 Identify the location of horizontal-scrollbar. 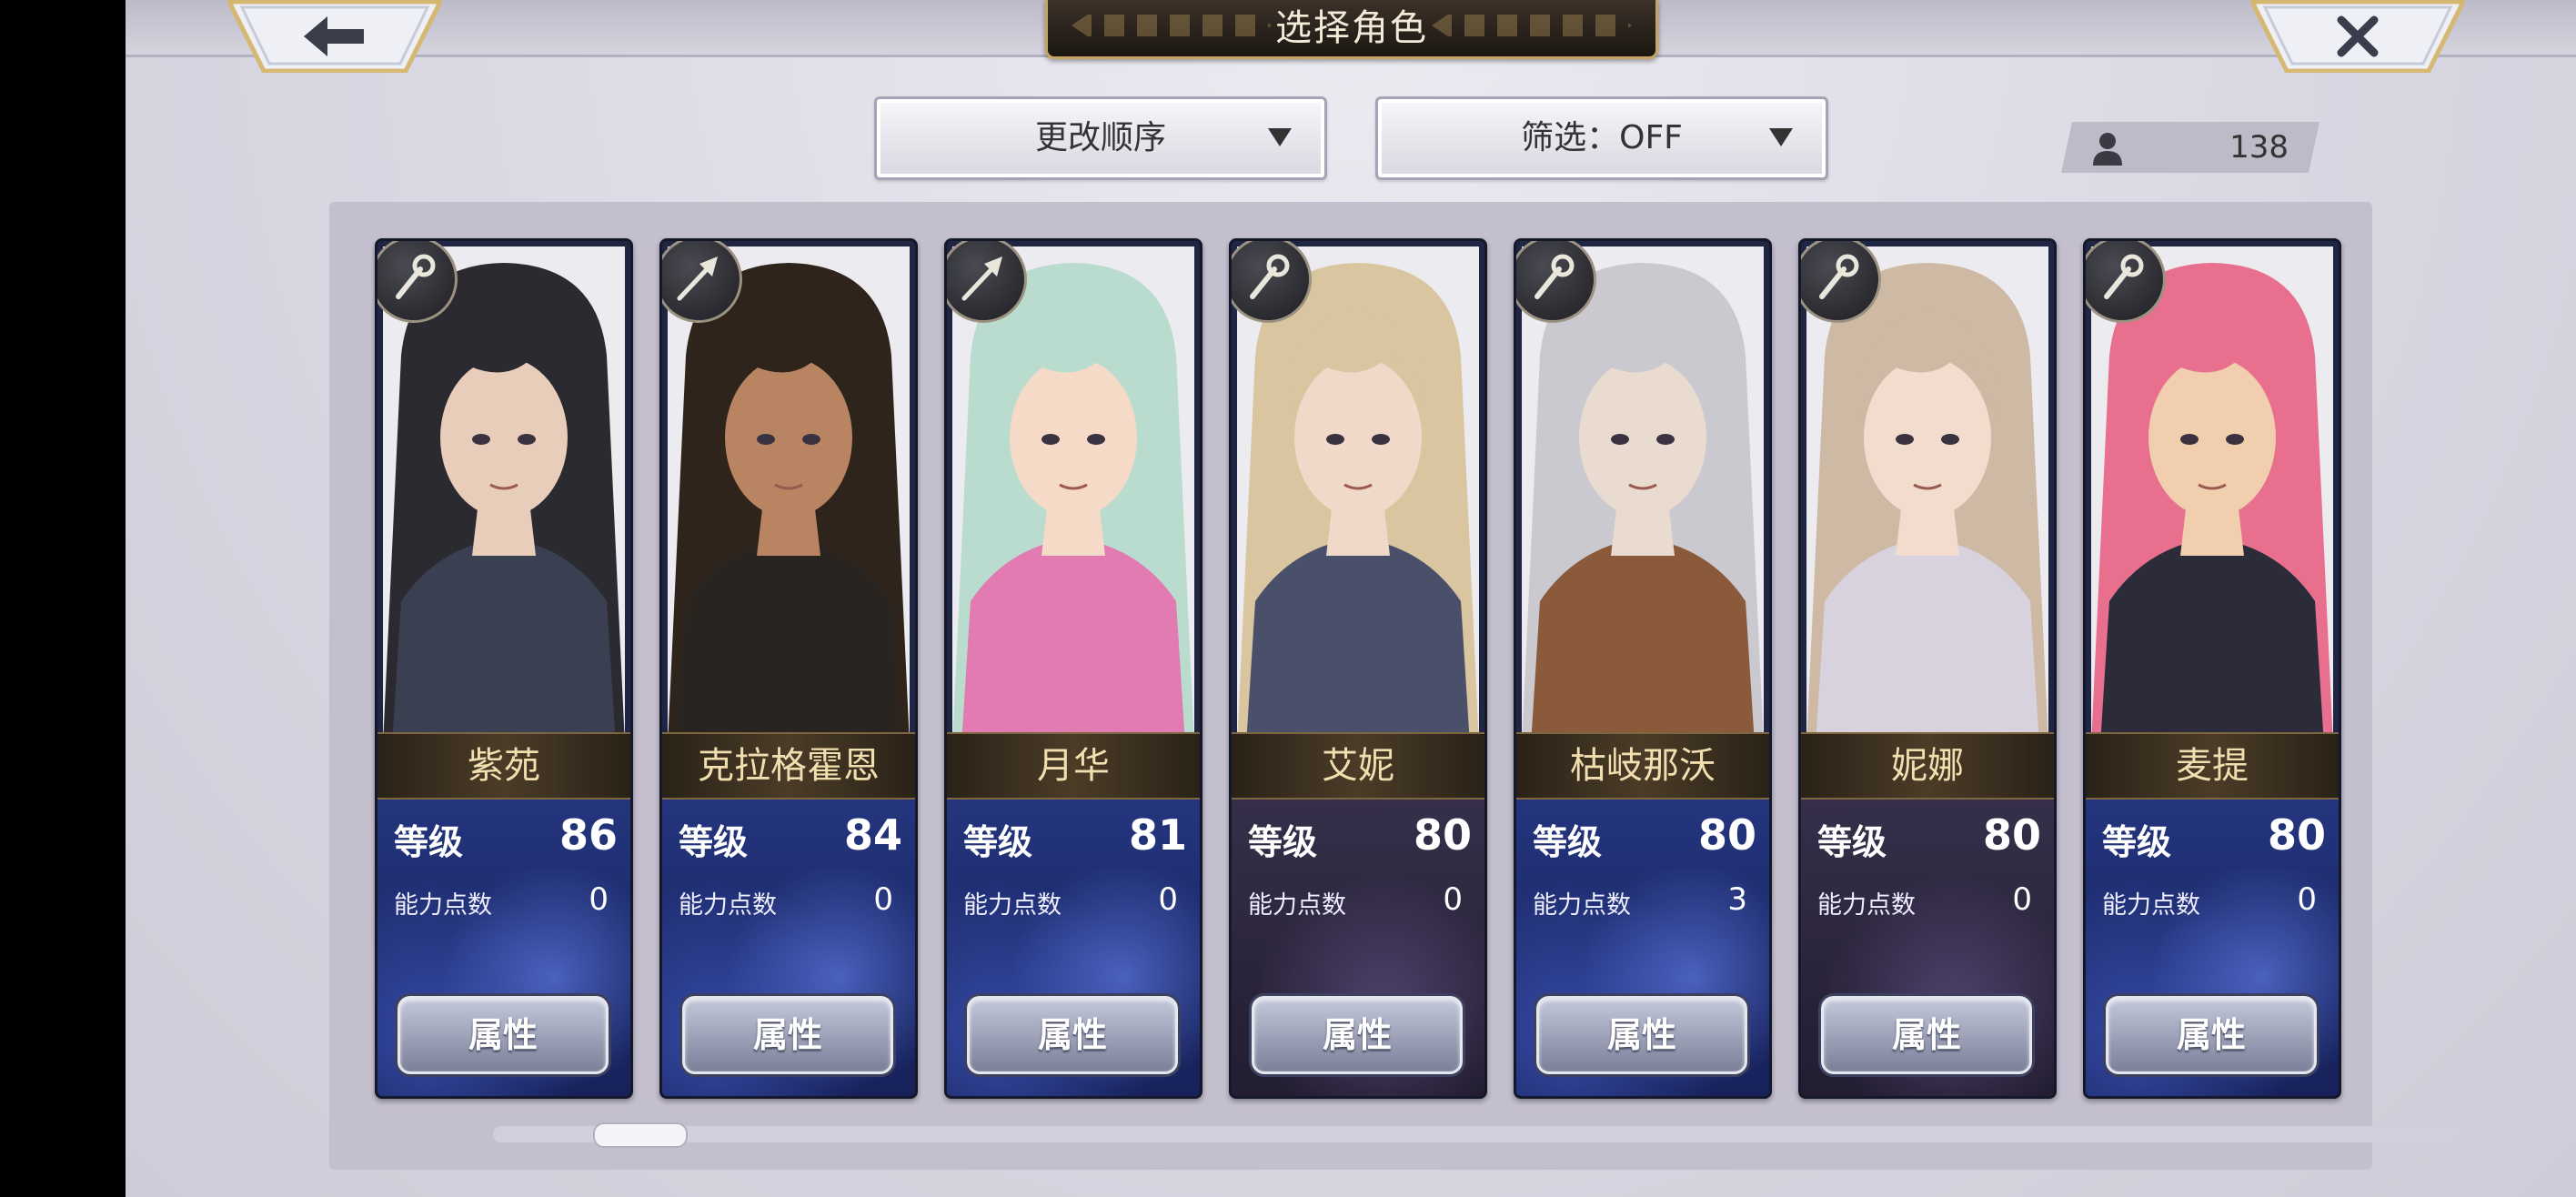
(1478, 1135).